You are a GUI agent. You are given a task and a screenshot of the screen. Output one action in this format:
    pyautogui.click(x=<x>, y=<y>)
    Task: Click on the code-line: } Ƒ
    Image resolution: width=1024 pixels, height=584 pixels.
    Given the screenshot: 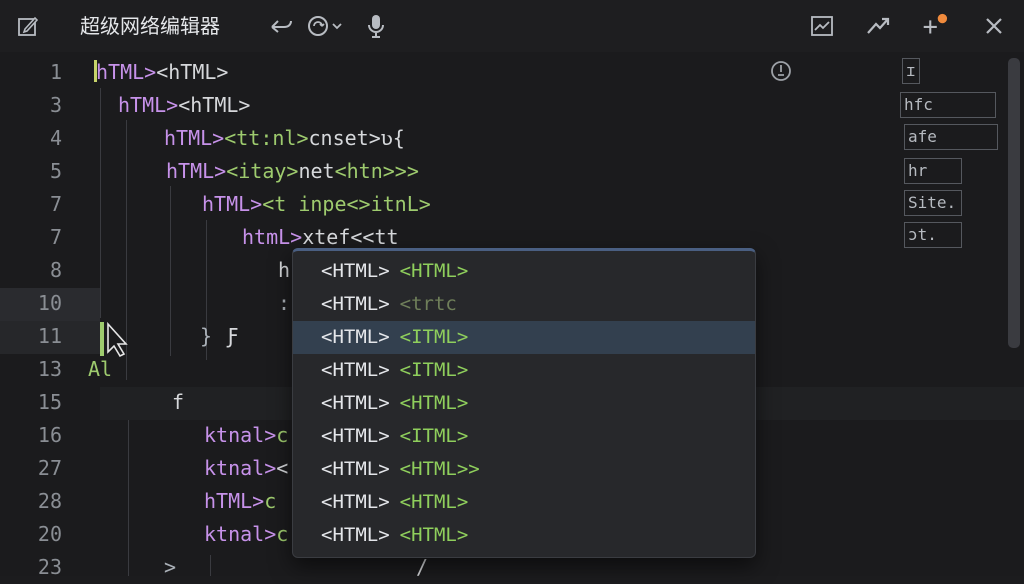 What is the action you would take?
    pyautogui.click(x=219, y=336)
    